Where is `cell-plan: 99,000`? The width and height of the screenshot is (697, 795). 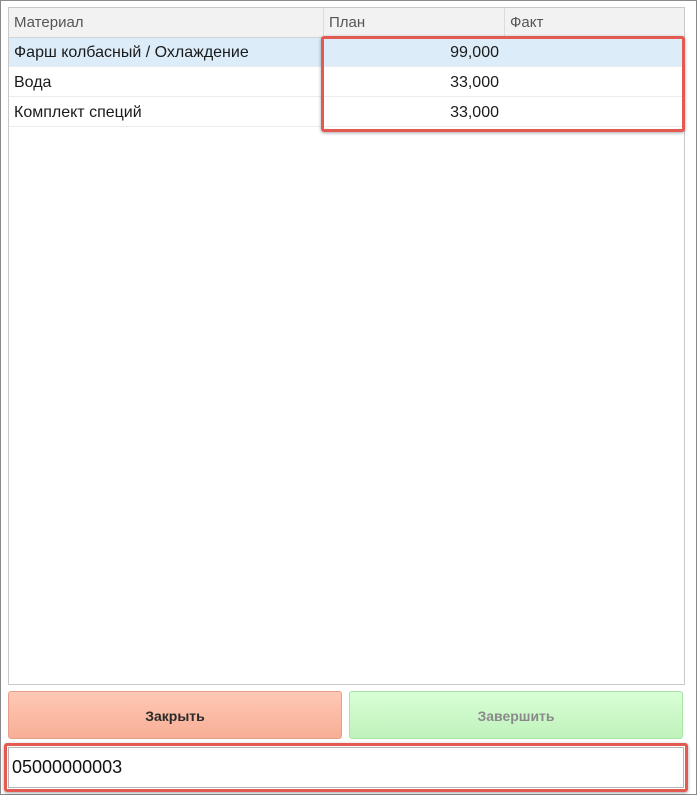
cell-plan: 99,000 is located at coordinates (474, 52).